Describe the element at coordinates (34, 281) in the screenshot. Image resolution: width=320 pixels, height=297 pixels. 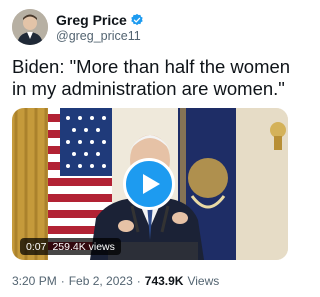
I see `tweet-time: 3:20 PM` at that location.